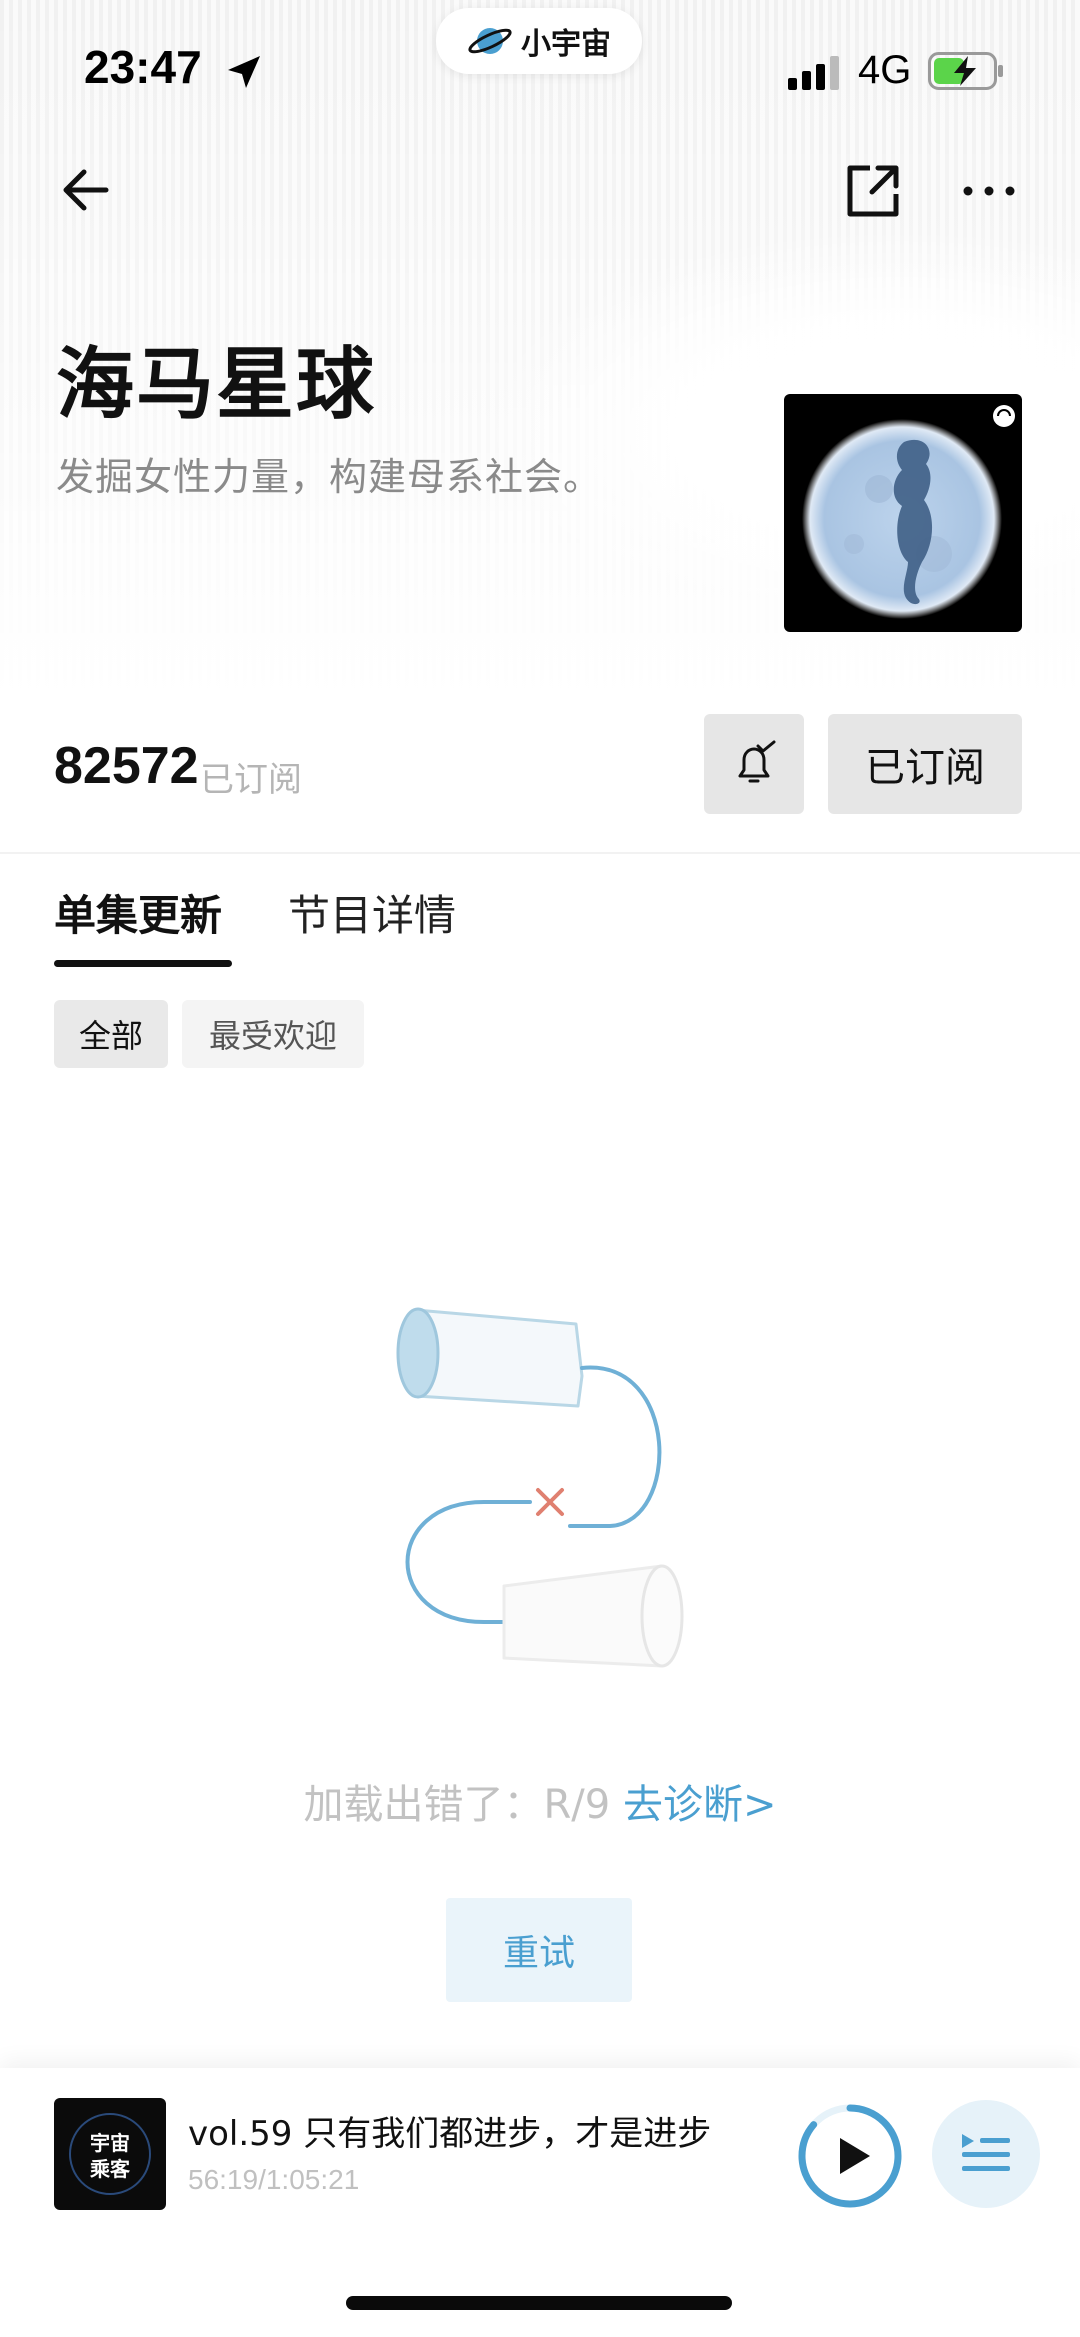  I want to click on episode-cover-art: 宇宙 乘客, so click(110, 2154).